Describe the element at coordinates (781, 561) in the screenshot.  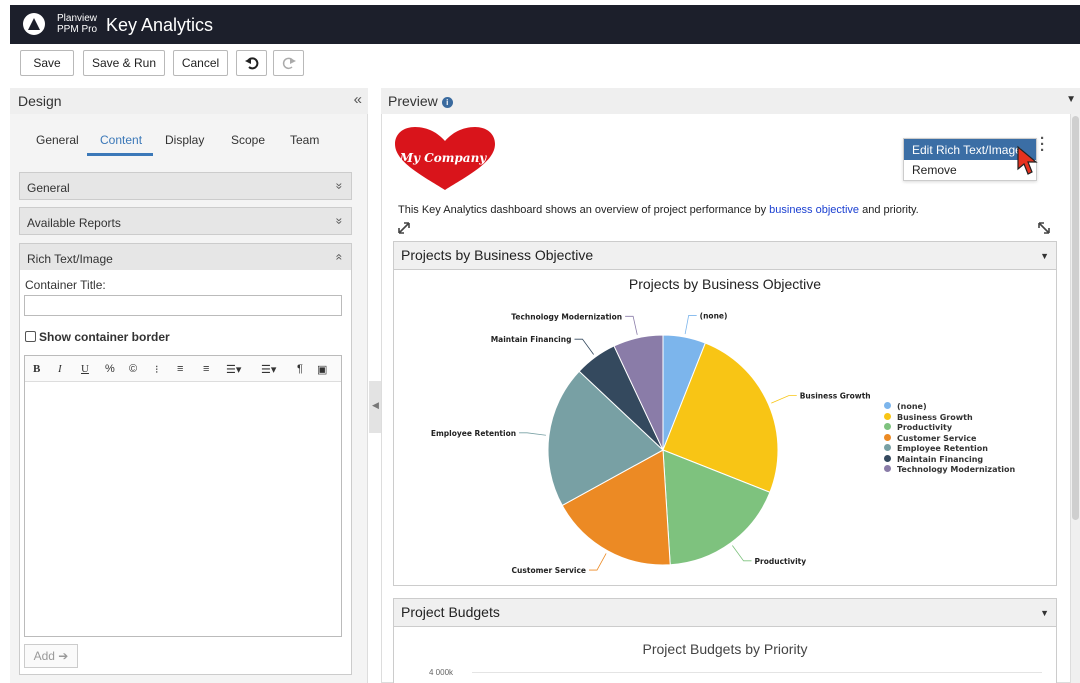
I see `pie-slice-label: Productivity` at that location.